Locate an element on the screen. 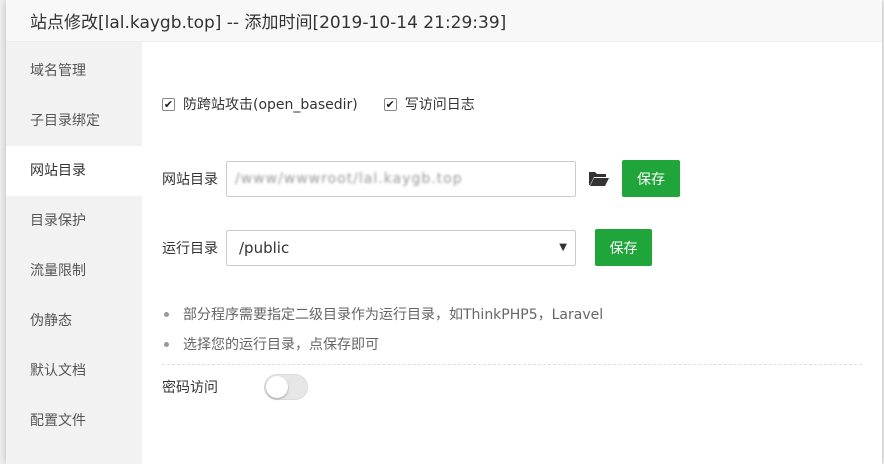 Image resolution: width=884 pixels, height=464 pixels. open-basedir-label: 防跨站攻击(open_basedir) is located at coordinates (270, 105).